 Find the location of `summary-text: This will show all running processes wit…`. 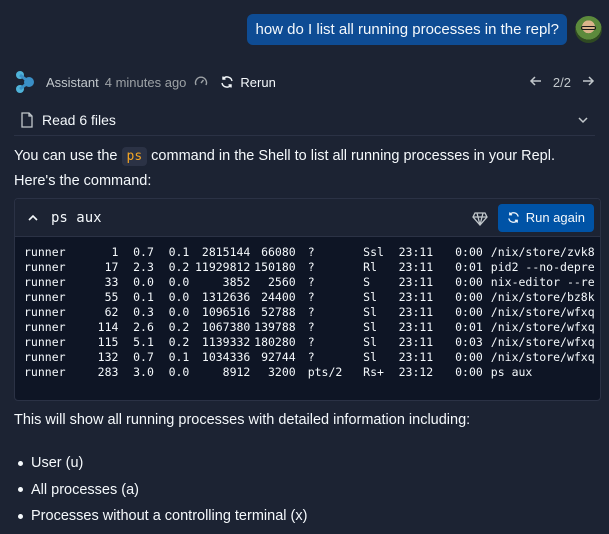

summary-text: This will show all running processes wit… is located at coordinates (242, 420).